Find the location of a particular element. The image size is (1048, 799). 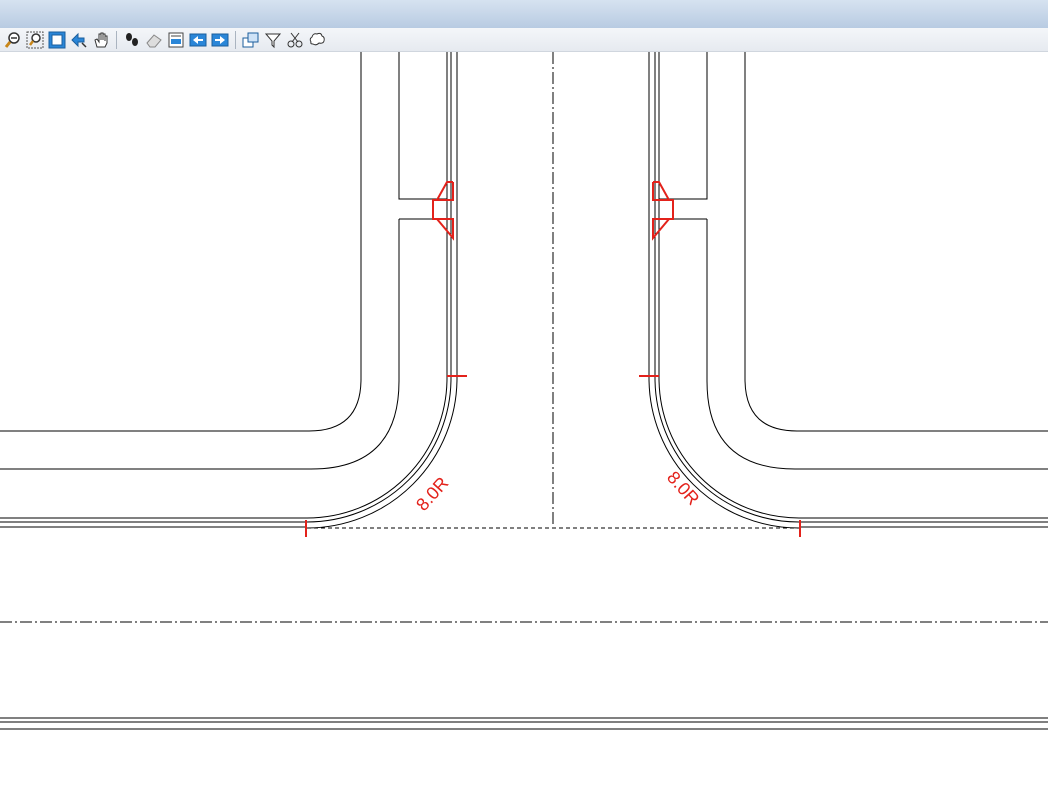

footprint-button is located at coordinates (132, 40).